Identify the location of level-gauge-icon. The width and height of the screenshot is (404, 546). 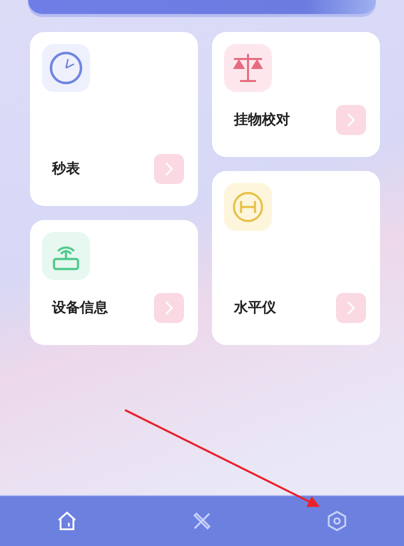
(248, 207).